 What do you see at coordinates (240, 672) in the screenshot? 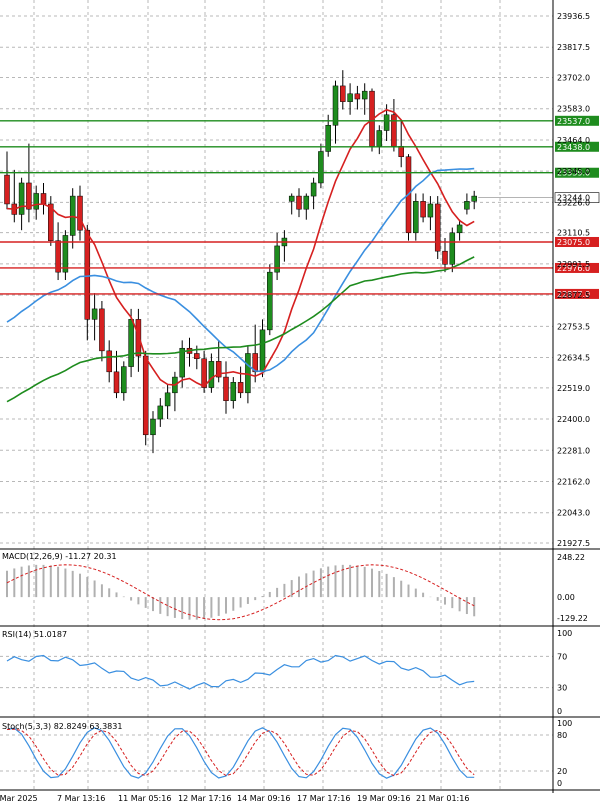
I see `rsi-line` at bounding box center [240, 672].